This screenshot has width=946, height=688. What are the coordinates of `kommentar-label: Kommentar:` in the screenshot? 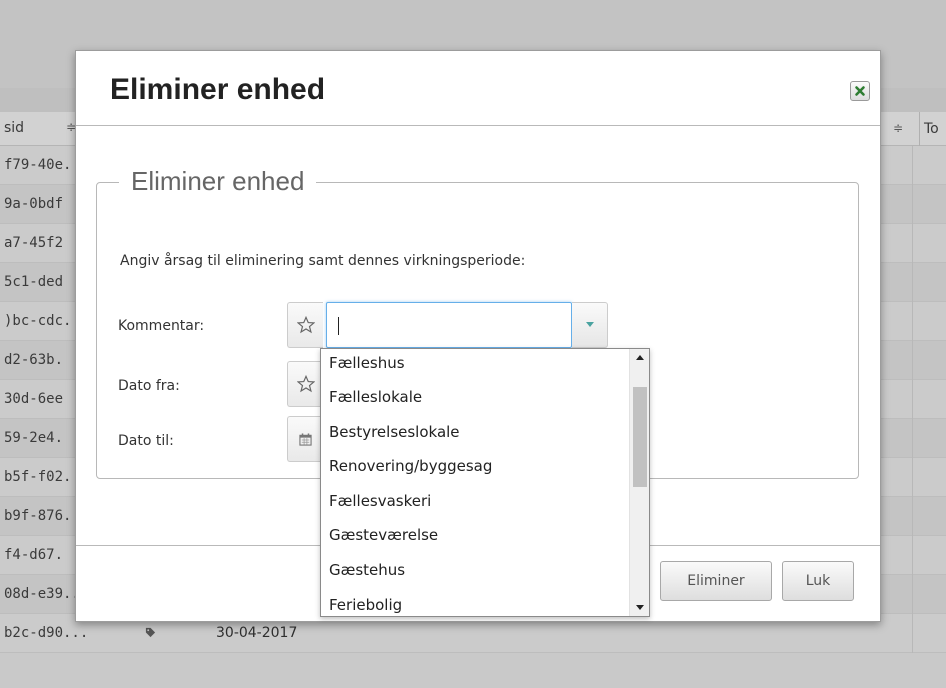 It's located at (161, 326).